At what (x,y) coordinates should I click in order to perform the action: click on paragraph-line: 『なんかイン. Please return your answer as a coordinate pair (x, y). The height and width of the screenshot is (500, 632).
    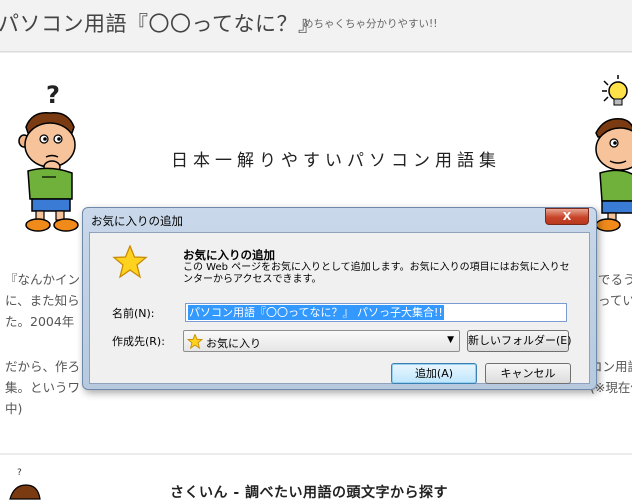
    Looking at the image, I should click on (43, 279).